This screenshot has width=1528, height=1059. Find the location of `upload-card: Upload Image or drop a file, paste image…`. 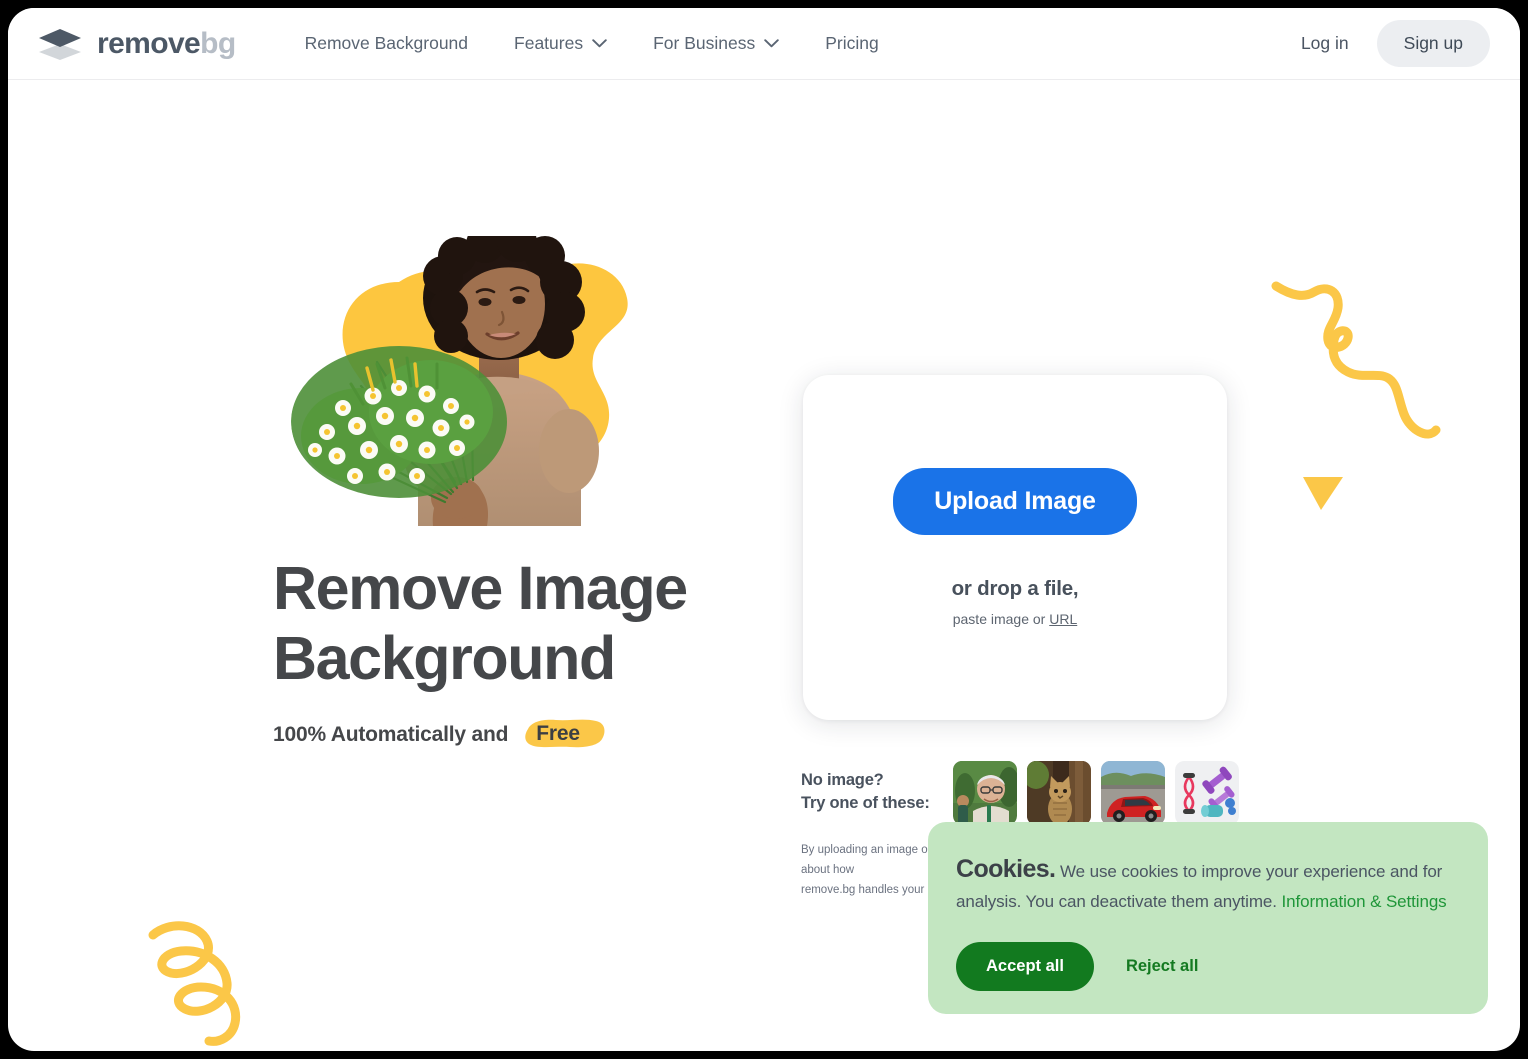

upload-card: Upload Image or drop a file, paste image… is located at coordinates (1015, 547).